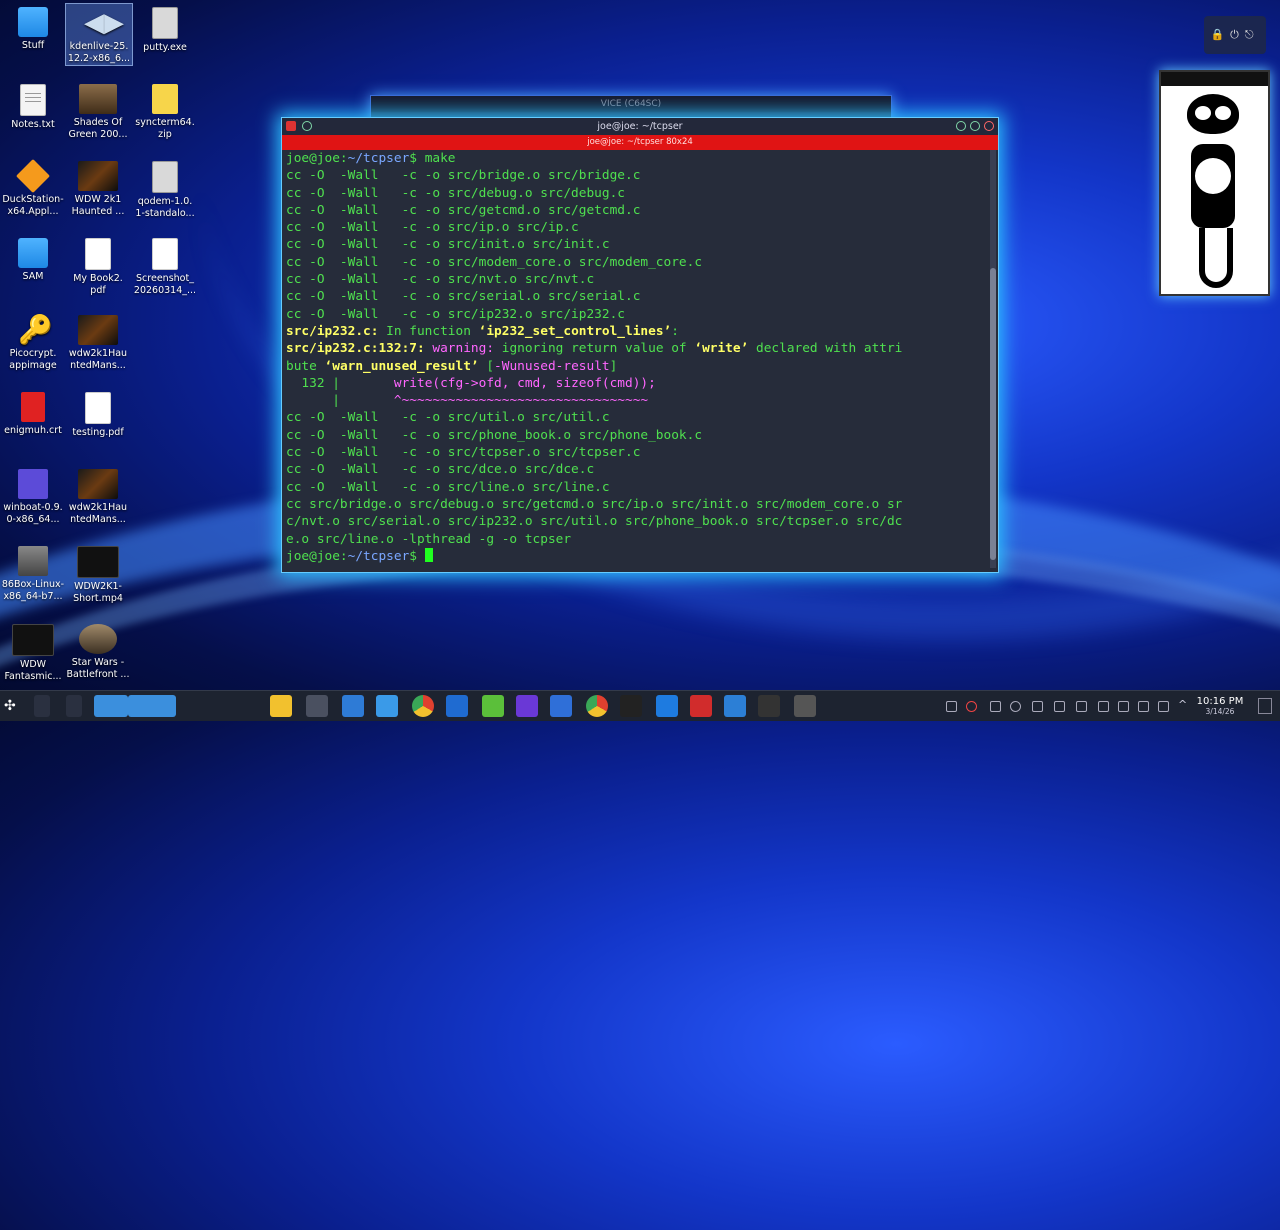 The height and width of the screenshot is (1230, 1280). Describe the element at coordinates (993, 414) in the screenshot. I see `scrollbar-thumb` at that location.